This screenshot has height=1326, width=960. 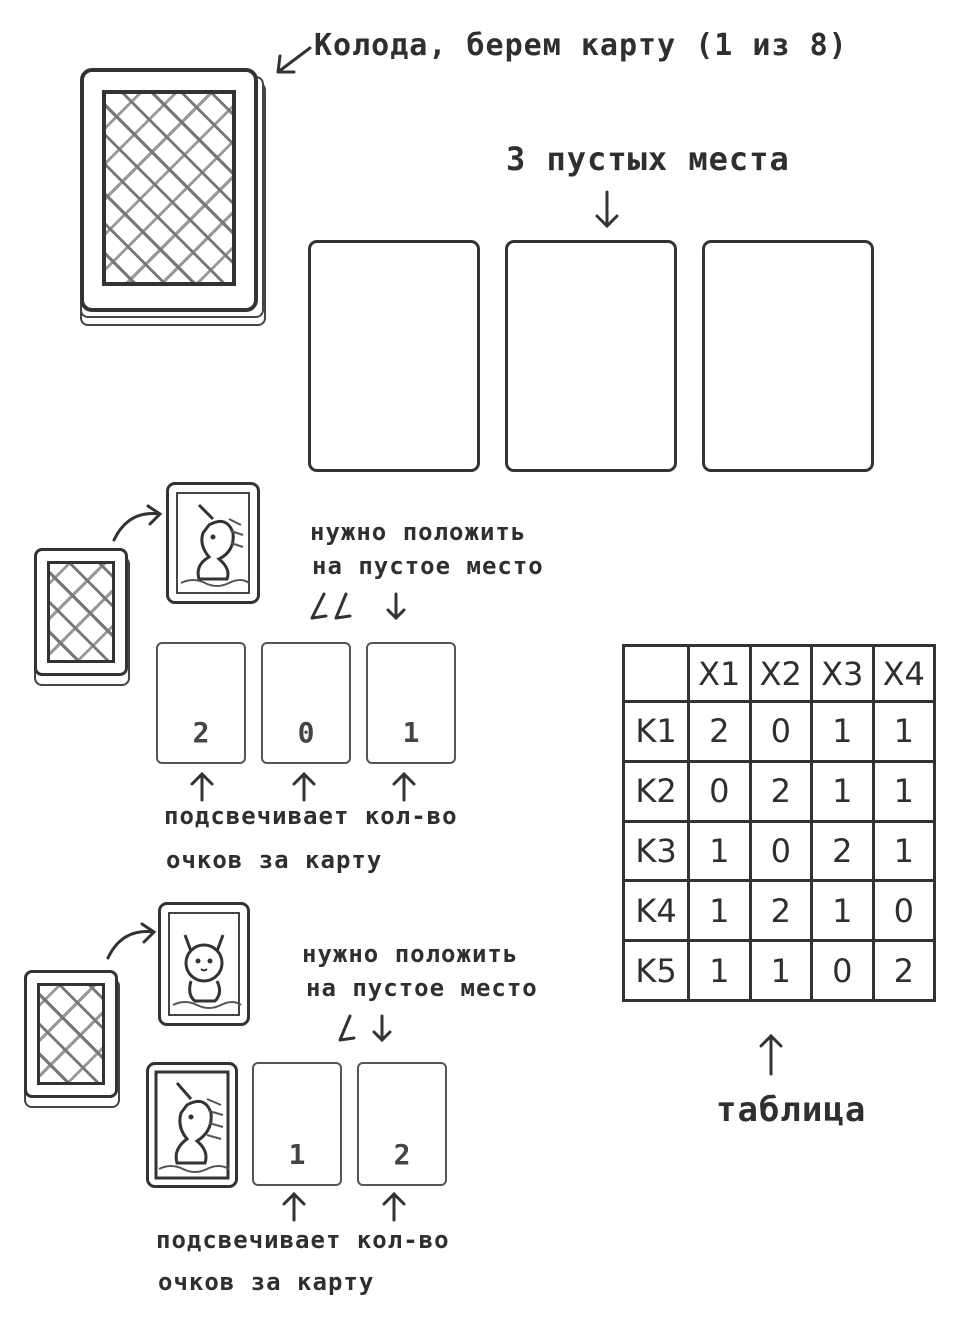 I want to click on table-row: K3 1 0 2 1, so click(x=779, y=851).